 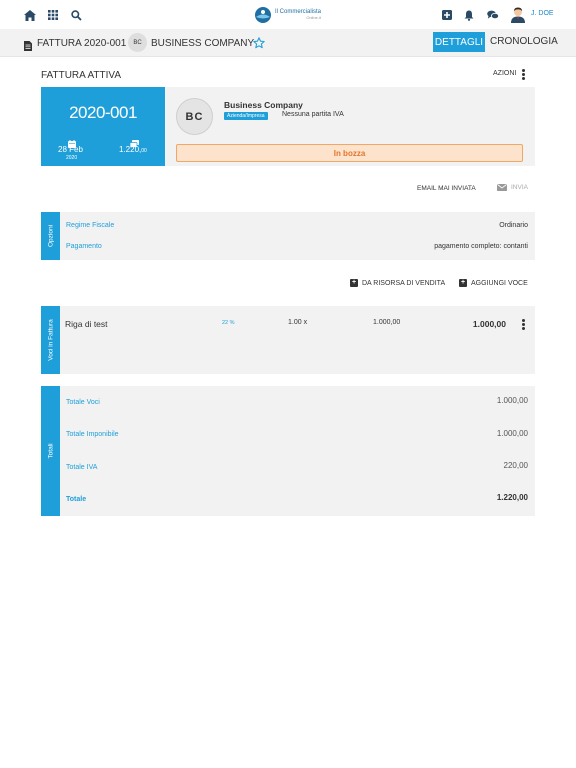 I want to click on item-description: Riga di test, so click(x=86, y=324).